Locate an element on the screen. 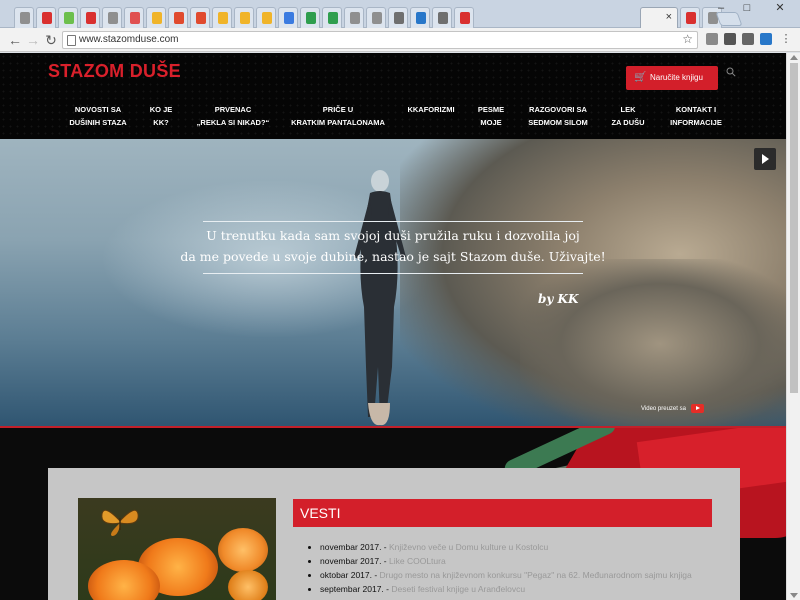 The image size is (800, 600). address-bar: www.stazomduse.com ☆ is located at coordinates (380, 40).